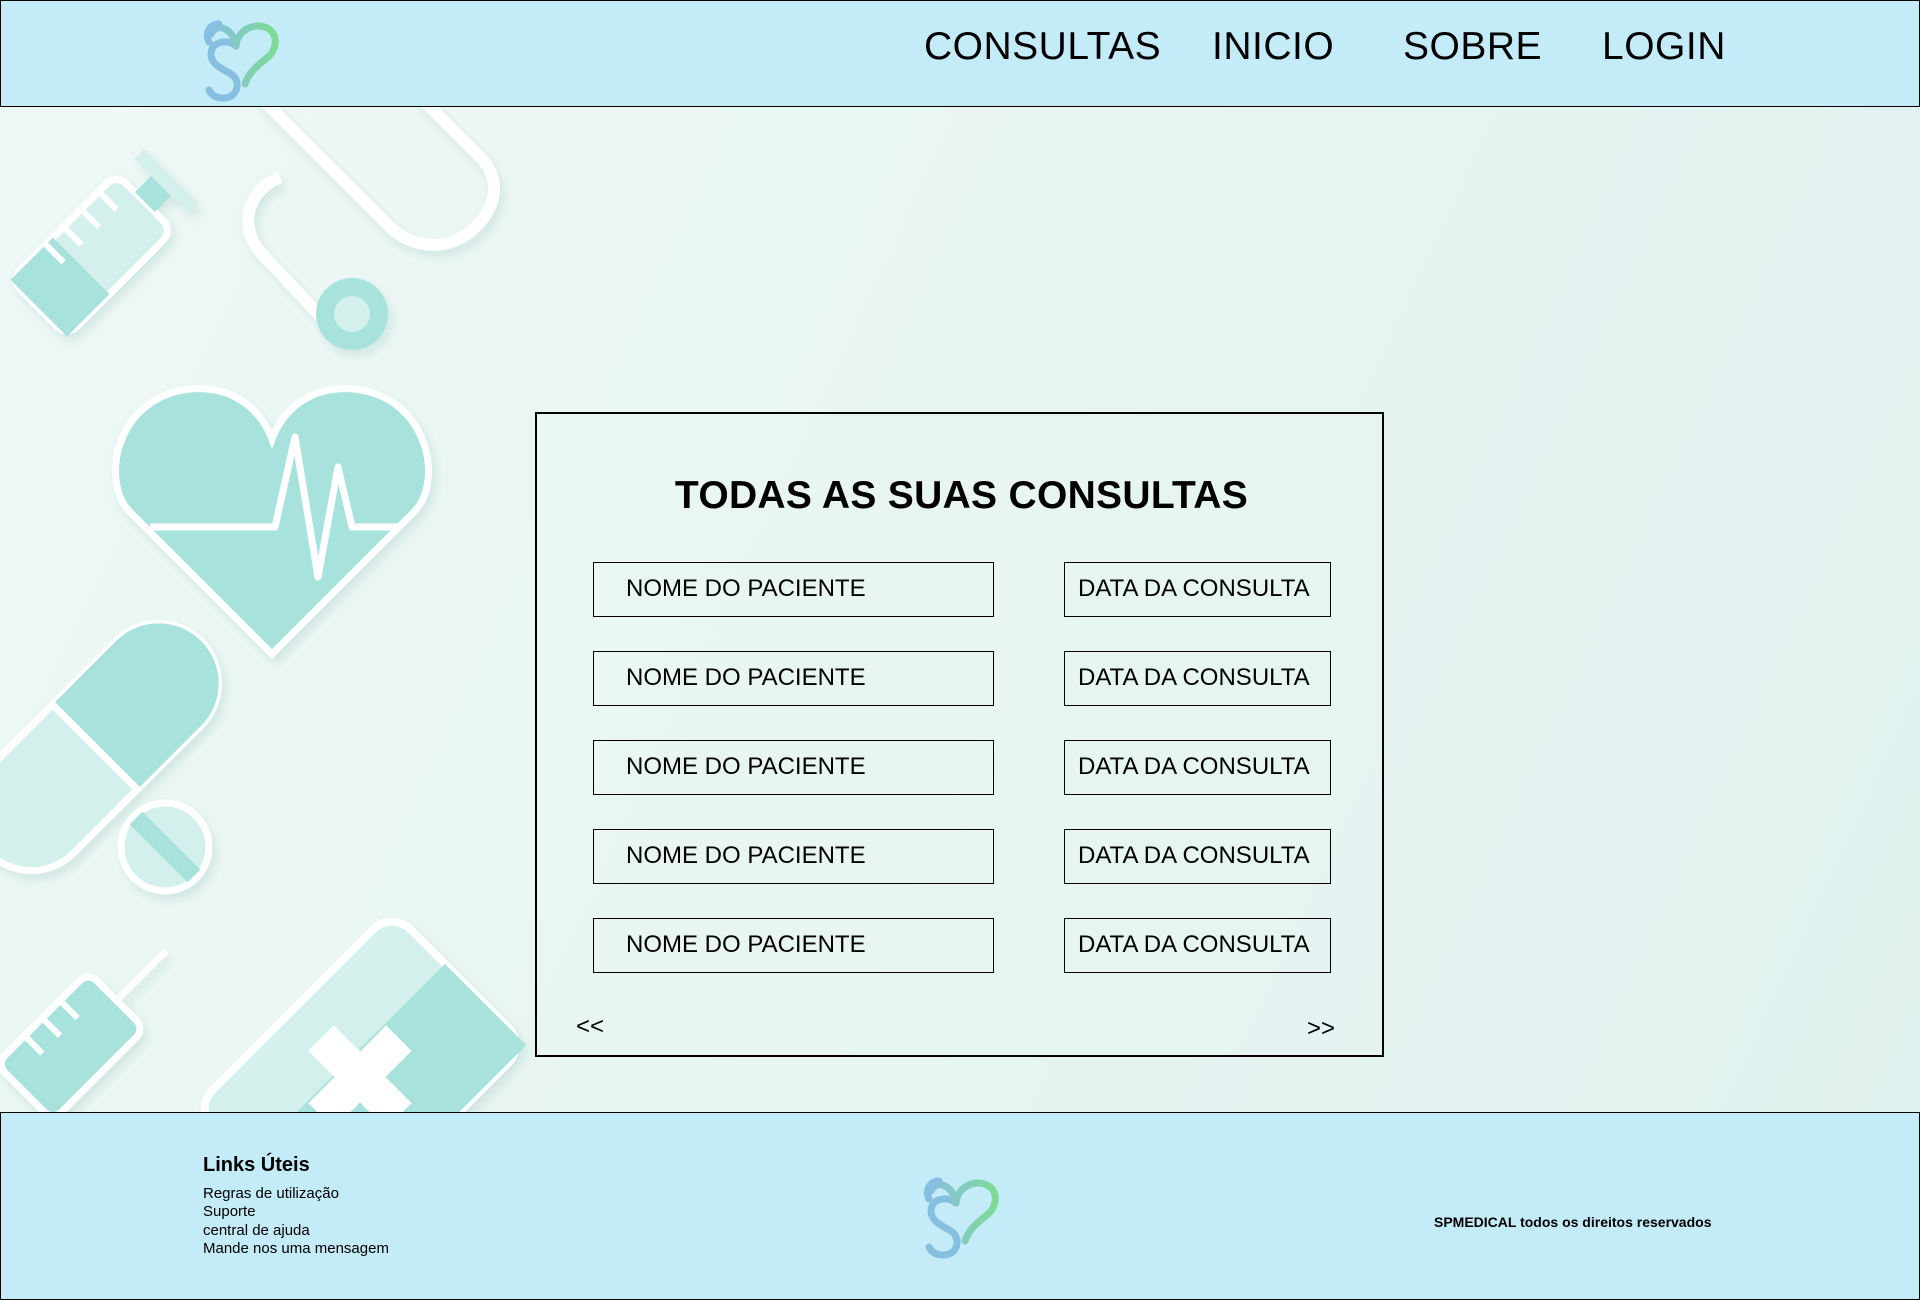 This screenshot has height=1300, width=1920. Describe the element at coordinates (590, 1027) in the screenshot. I see `previous-page-button: <<` at that location.